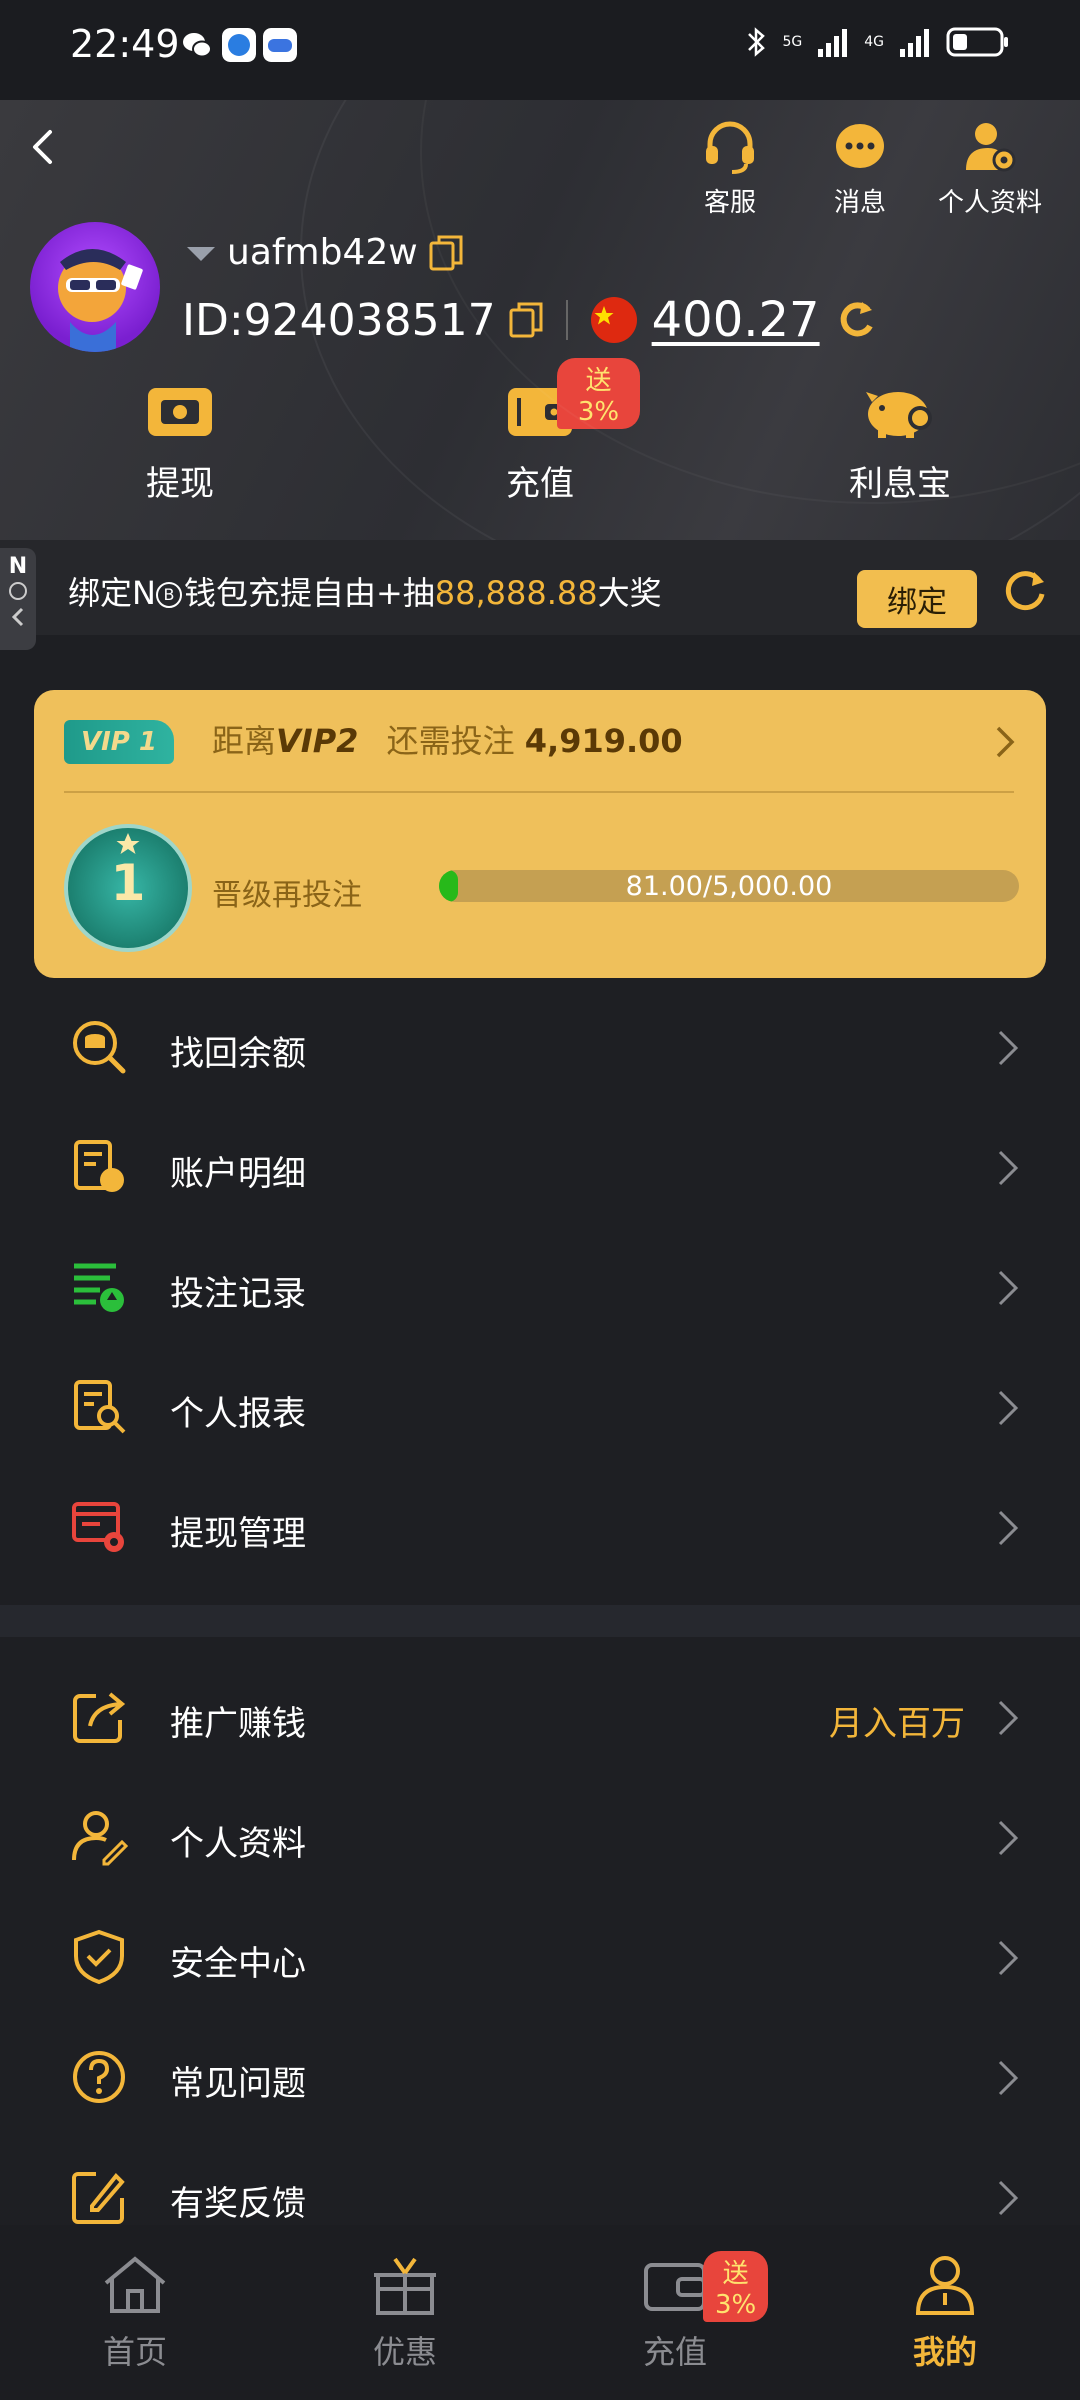 This screenshot has height=2400, width=1080. What do you see at coordinates (566, 320) in the screenshot?
I see `divider` at bounding box center [566, 320].